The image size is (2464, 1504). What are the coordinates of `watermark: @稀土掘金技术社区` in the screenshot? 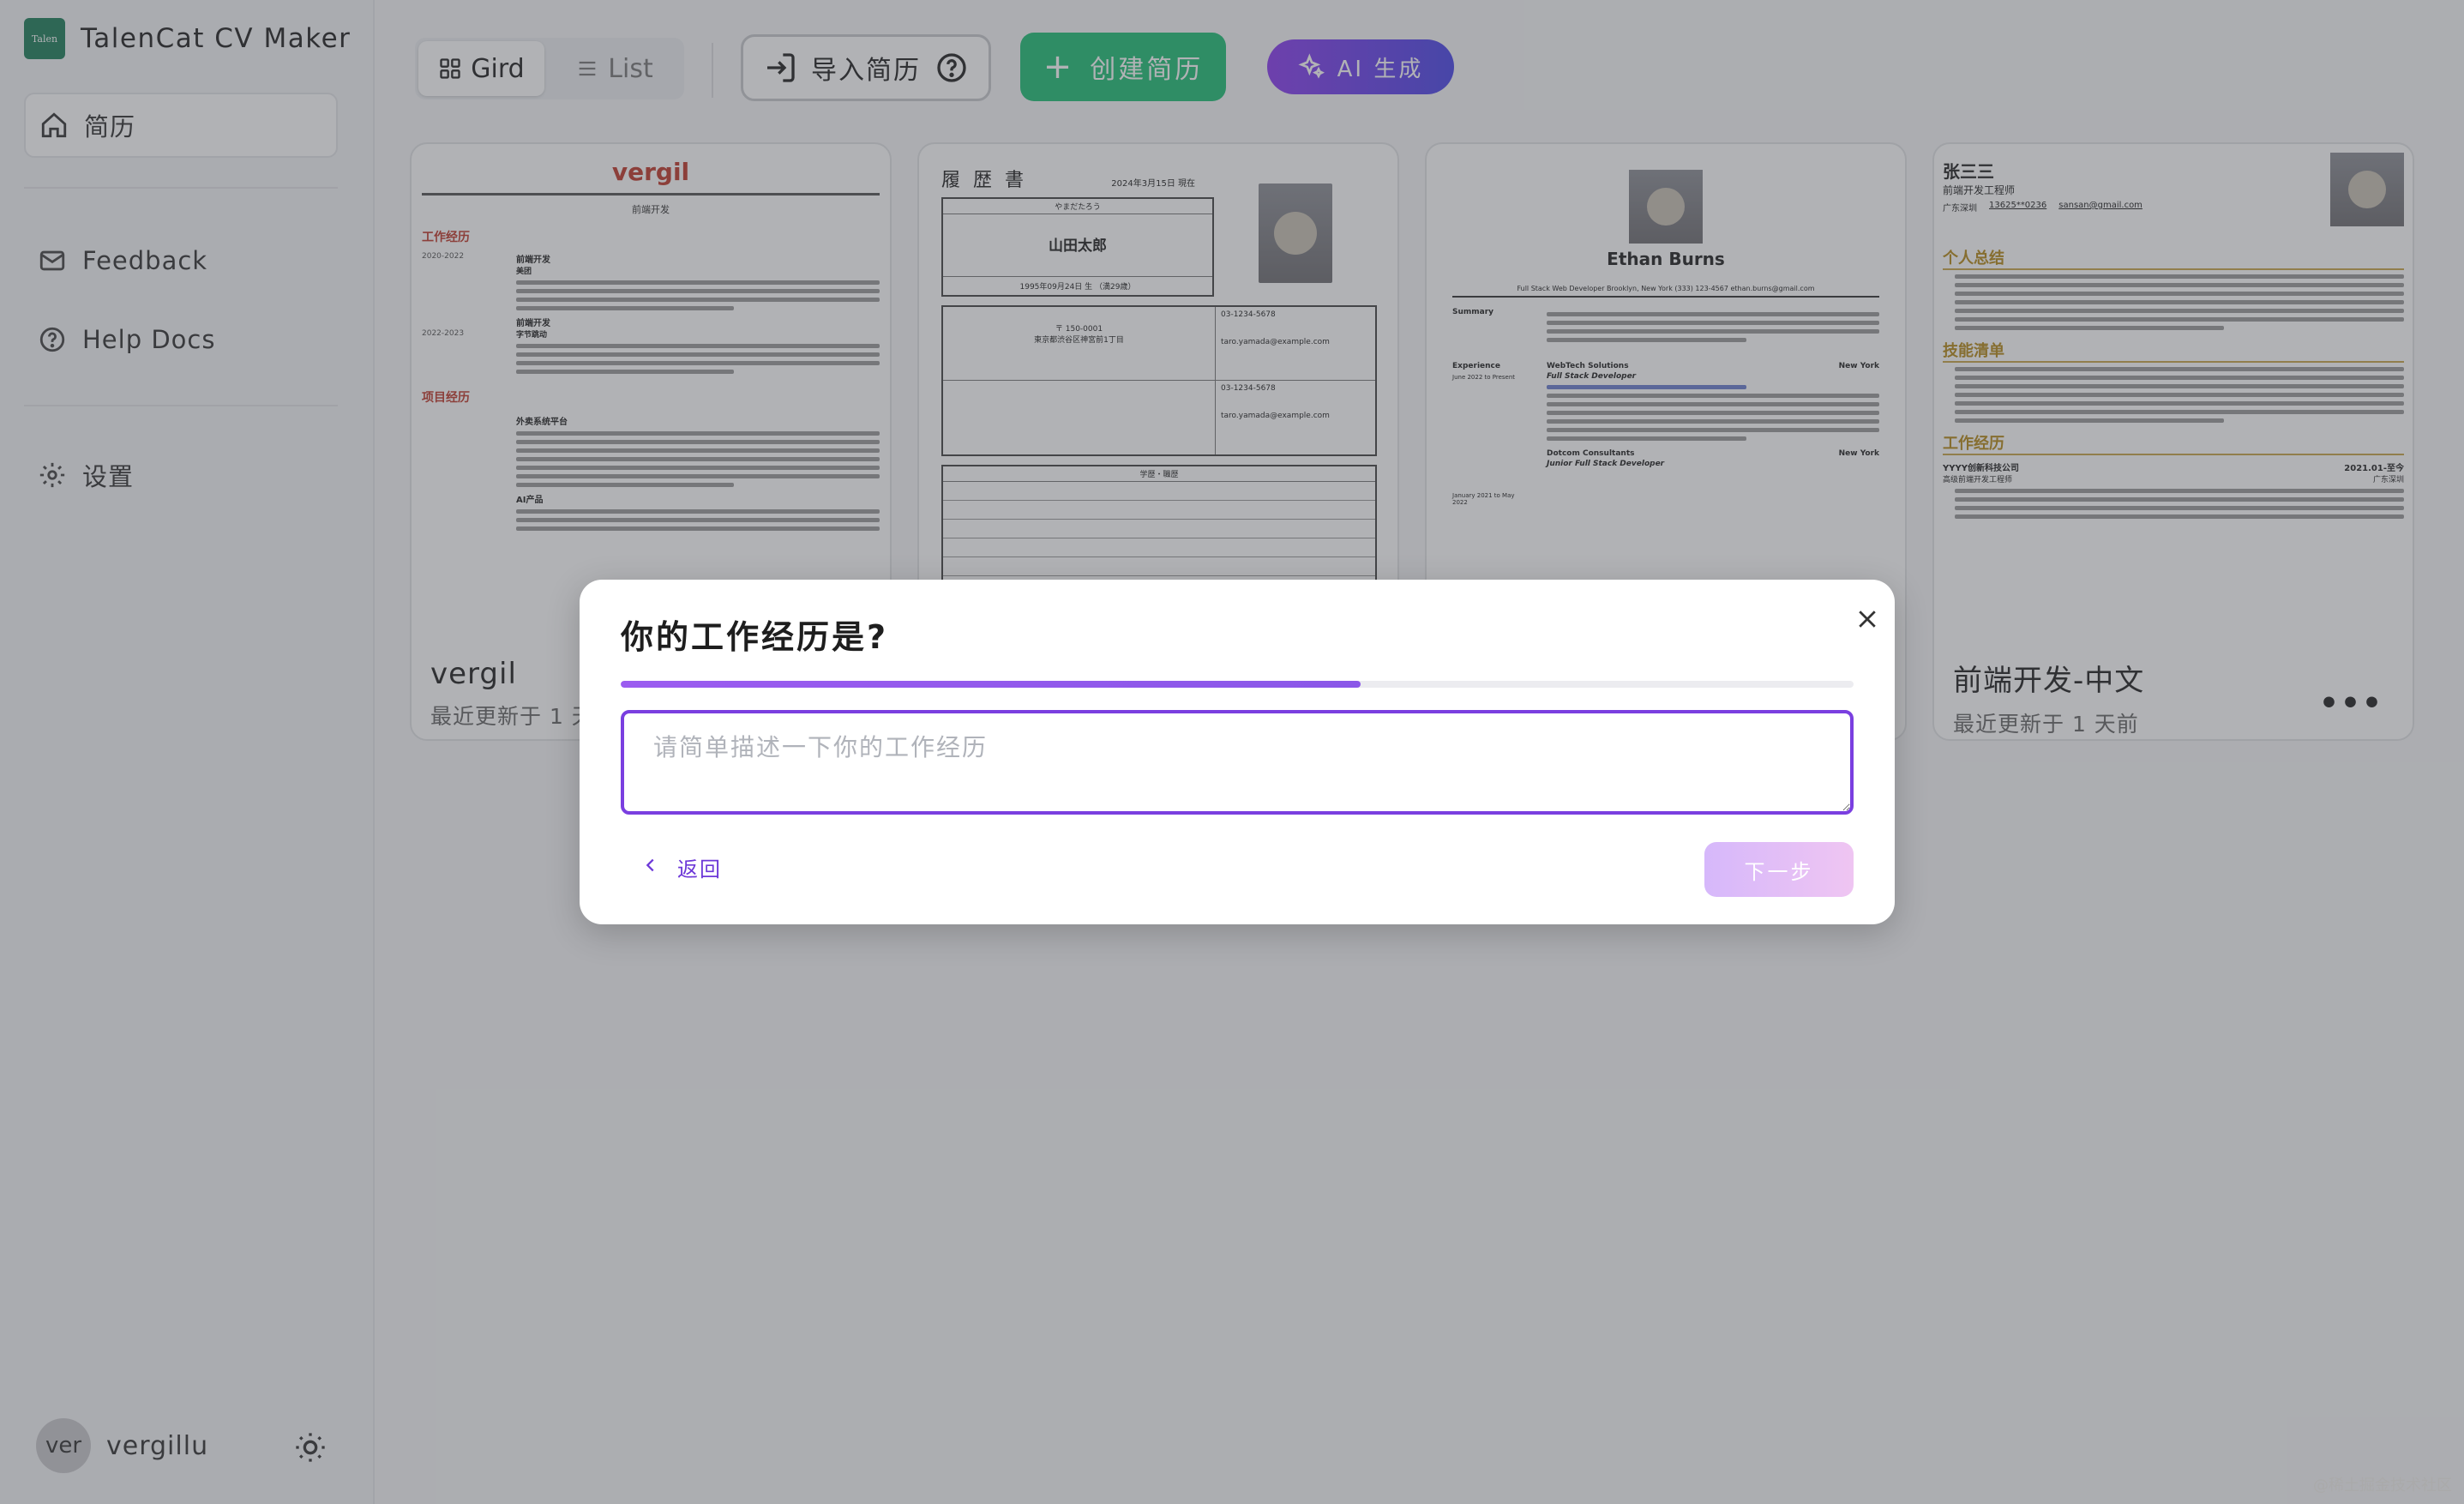 It's located at (2382, 1486).